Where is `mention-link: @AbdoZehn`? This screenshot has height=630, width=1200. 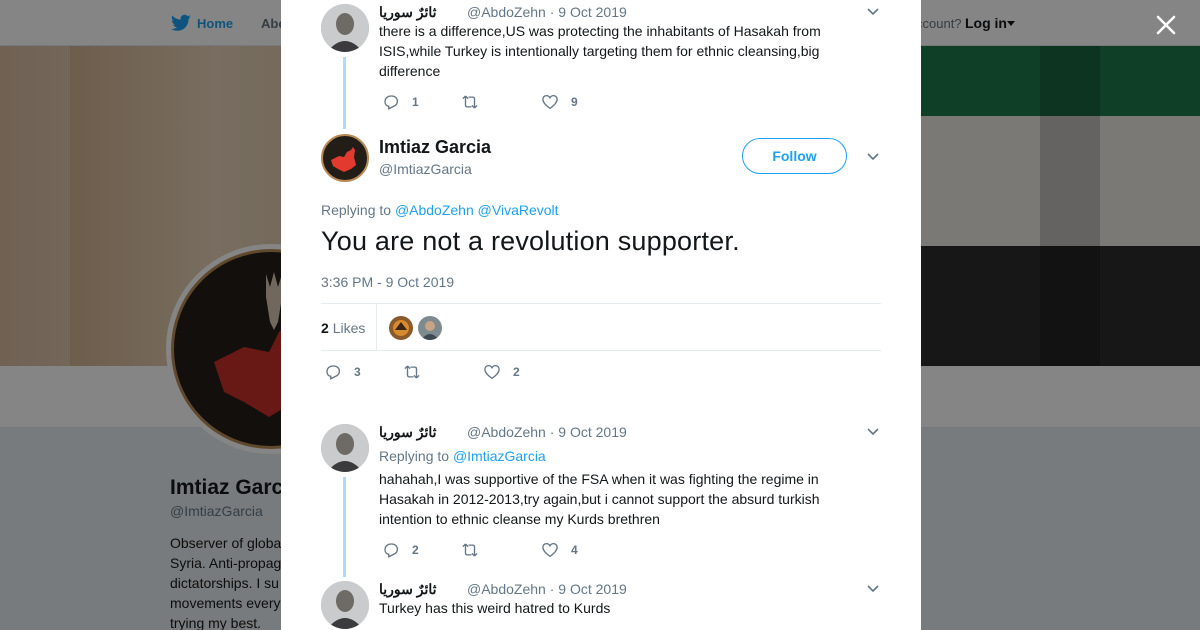
mention-link: @AbdoZehn is located at coordinates (434, 210).